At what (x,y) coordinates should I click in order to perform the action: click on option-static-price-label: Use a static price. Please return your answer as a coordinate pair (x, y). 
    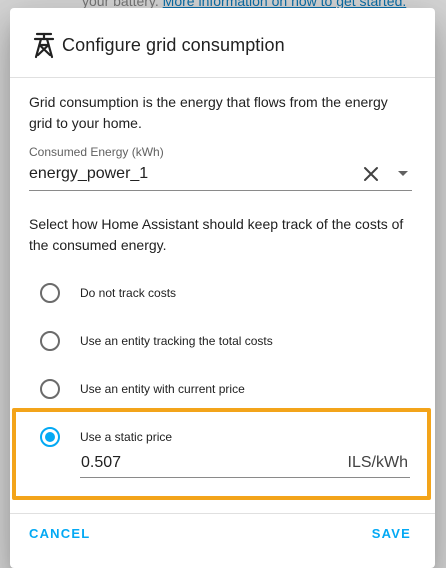
    Looking at the image, I should click on (126, 437).